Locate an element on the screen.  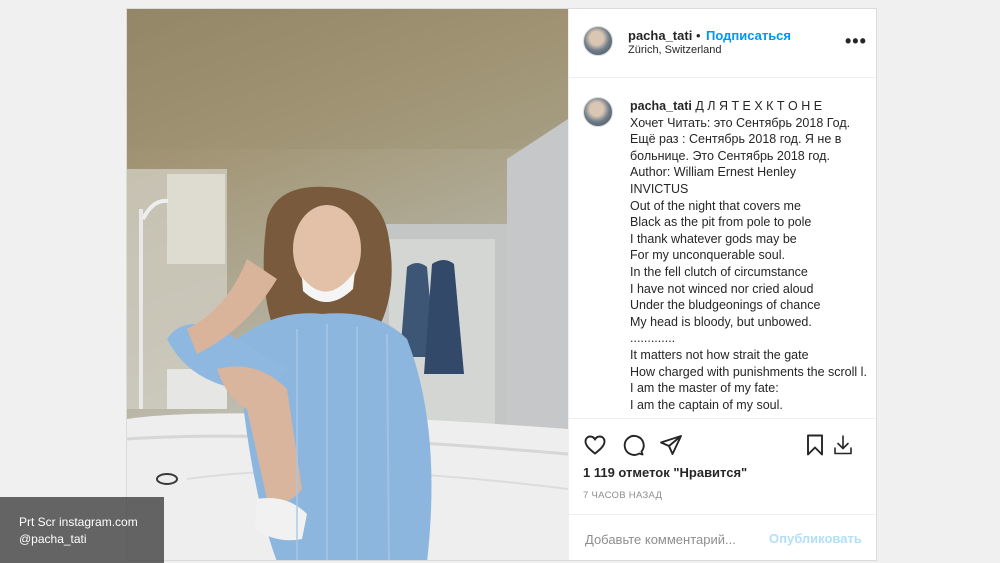
caption-line: I thank whatever gods may be is located at coordinates (713, 238).